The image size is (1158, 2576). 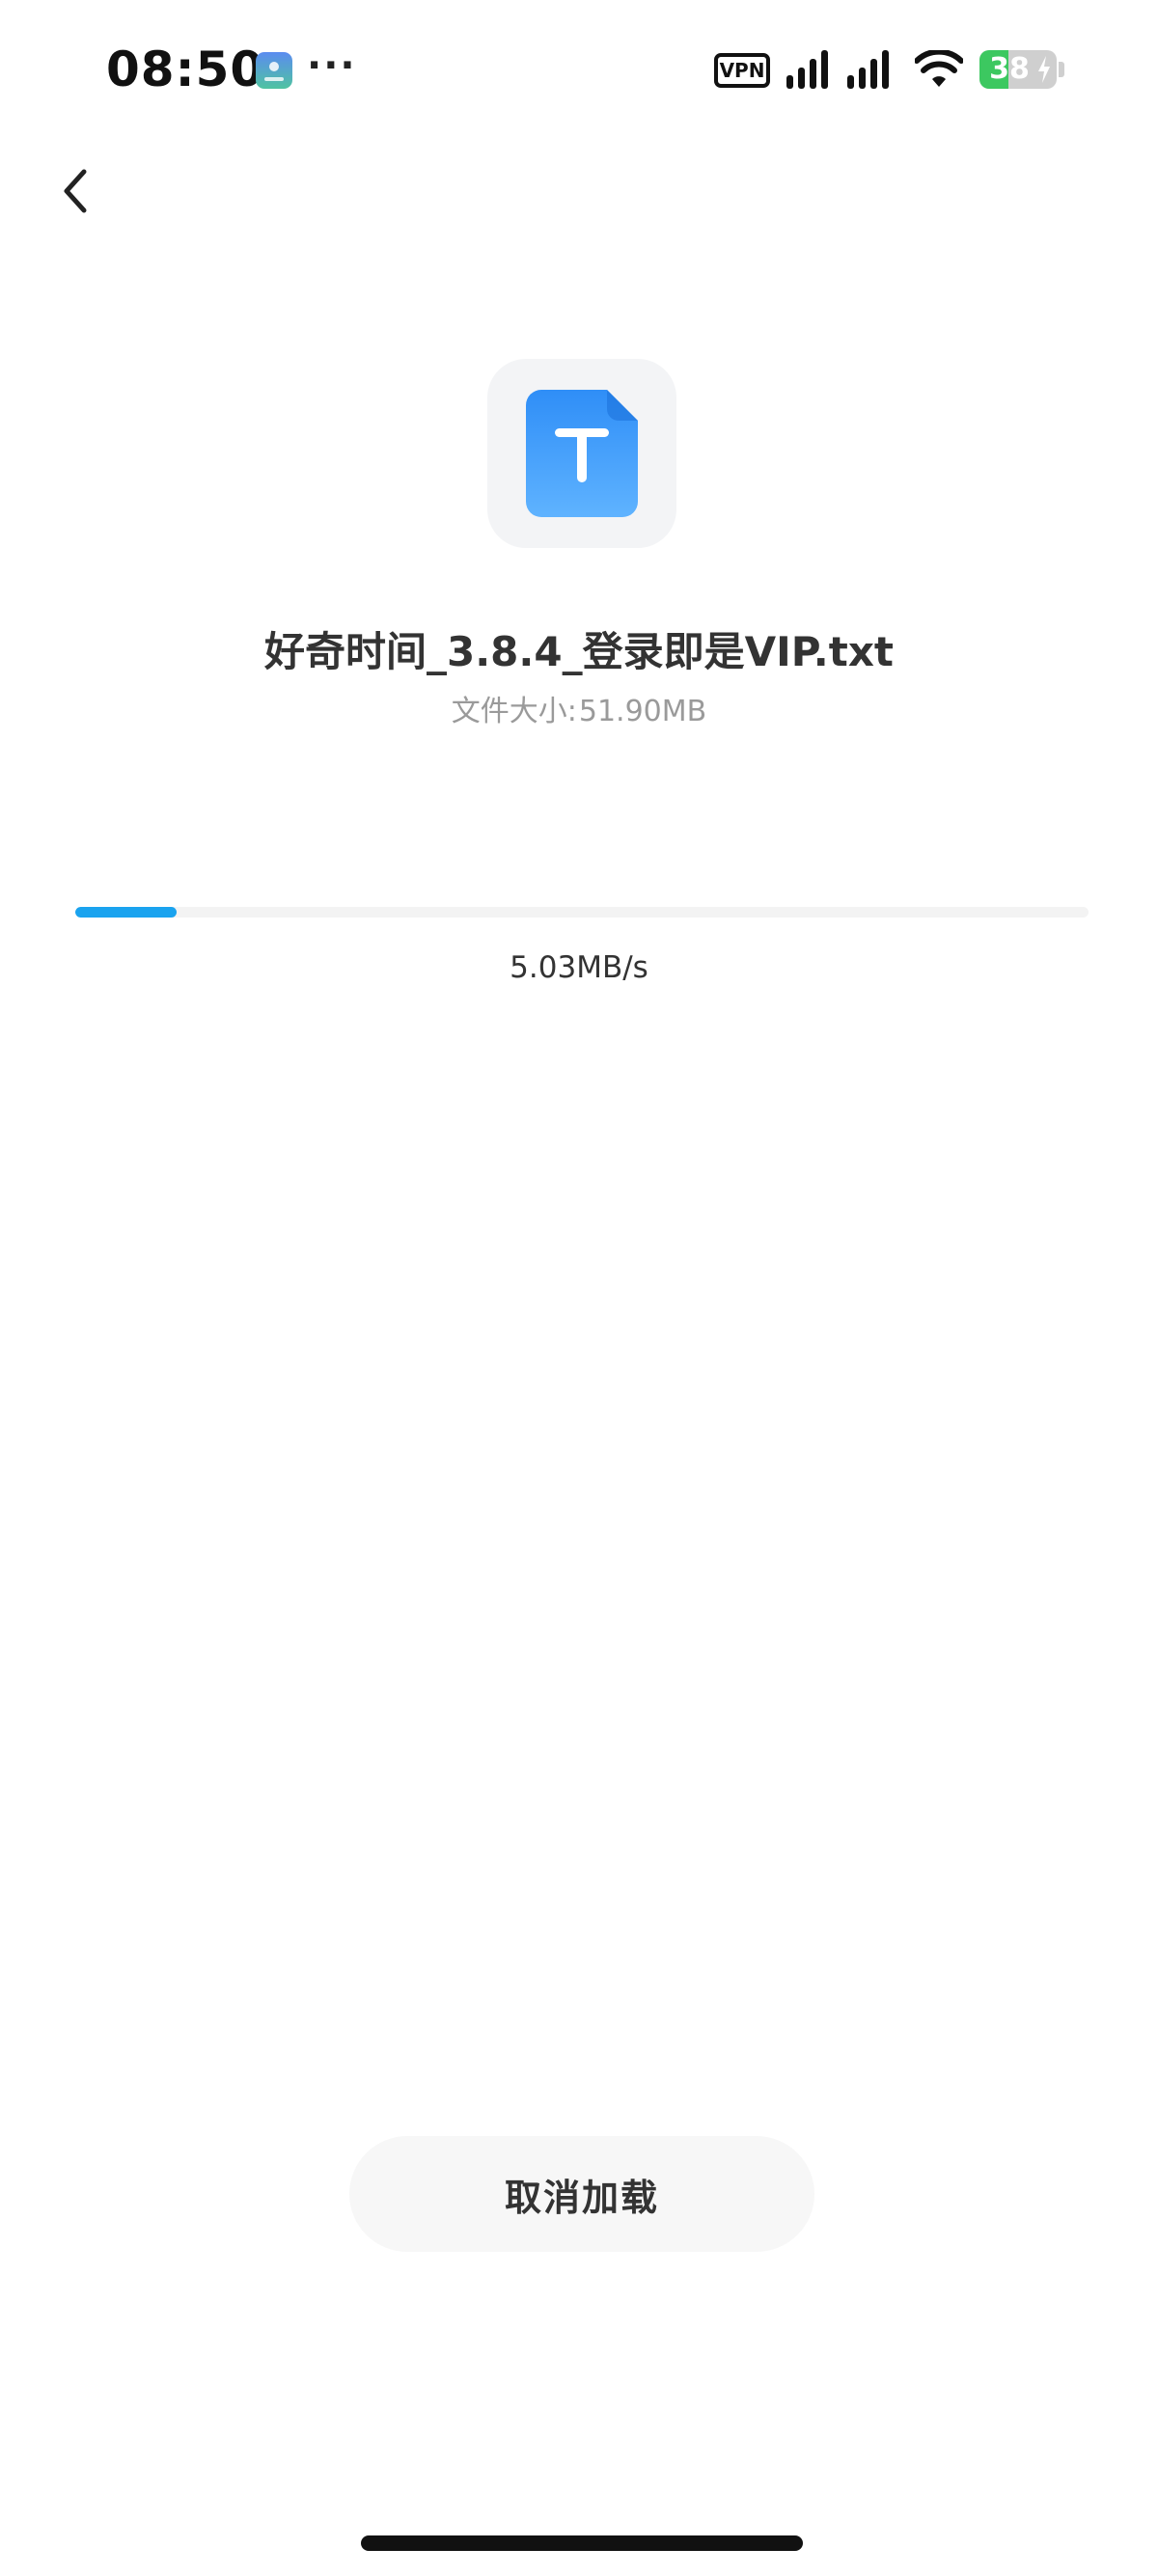 What do you see at coordinates (642, 712) in the screenshot?
I see `file-size-value: 51.90MB` at bounding box center [642, 712].